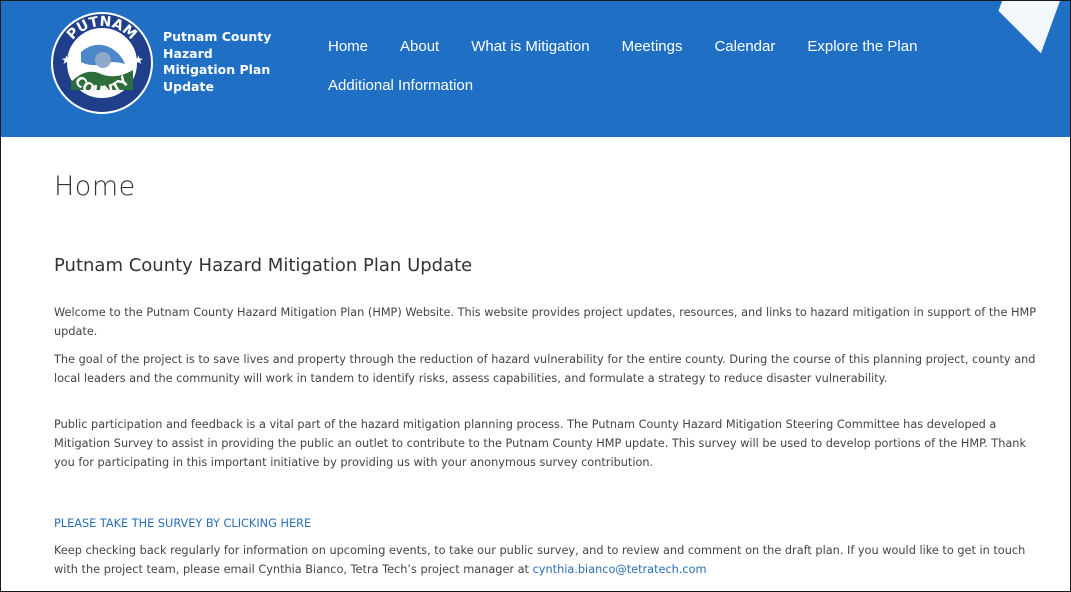 The width and height of the screenshot is (1071, 592). What do you see at coordinates (182, 523) in the screenshot?
I see `survey-link: PLEASE TAKE THE SURVEY BY CLICKING HERE` at bounding box center [182, 523].